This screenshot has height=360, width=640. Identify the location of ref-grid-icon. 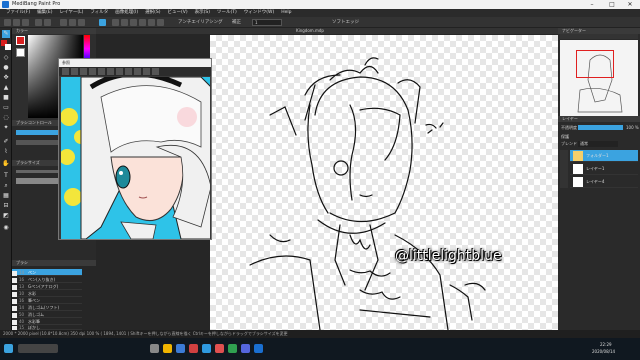
(137, 71).